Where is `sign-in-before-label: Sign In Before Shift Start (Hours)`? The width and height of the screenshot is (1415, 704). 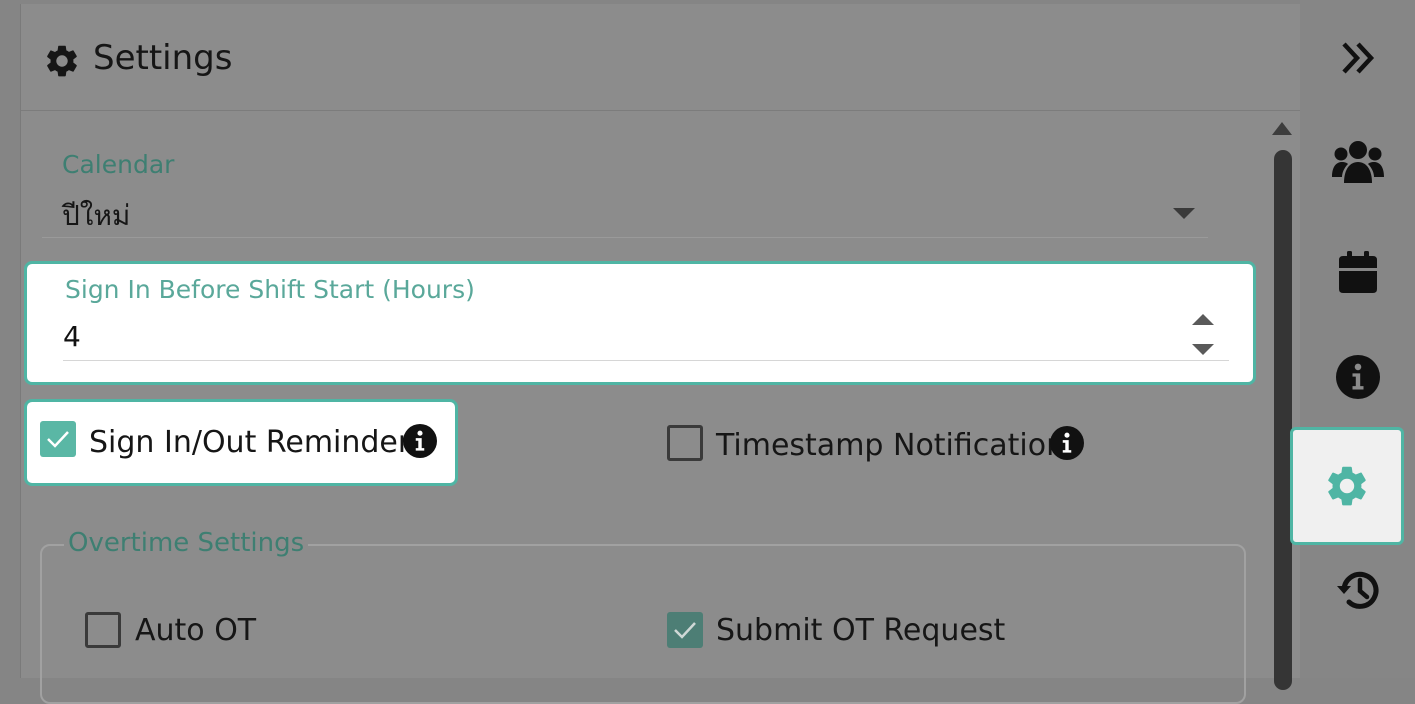 sign-in-before-label: Sign In Before Shift Start (Hours) is located at coordinates (270, 289).